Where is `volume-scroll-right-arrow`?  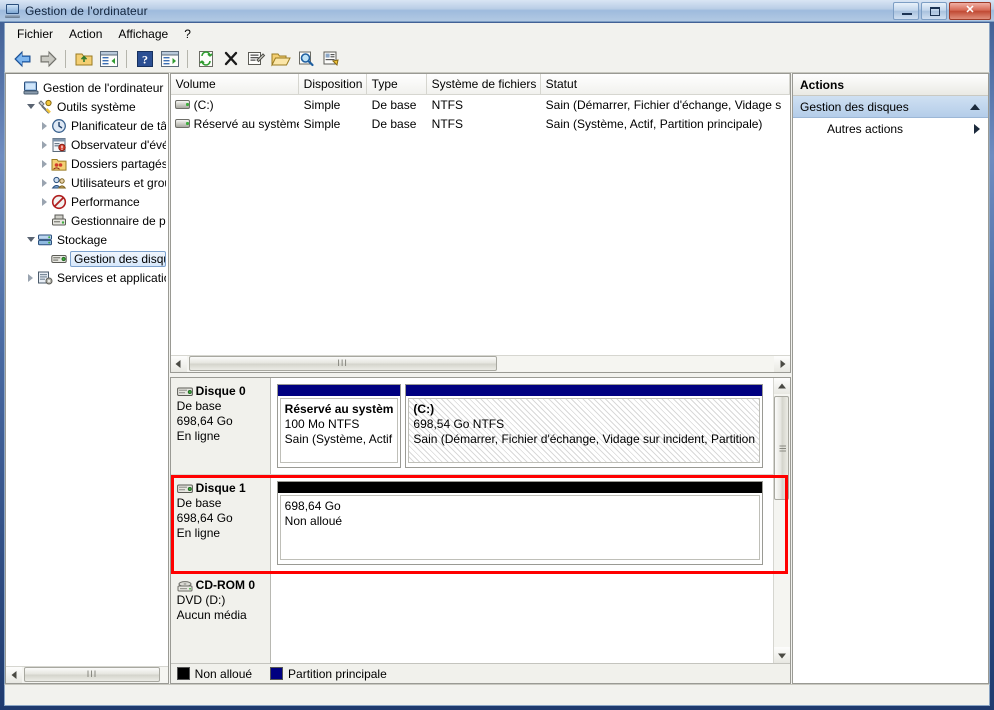
volume-scroll-right-arrow is located at coordinates (782, 364).